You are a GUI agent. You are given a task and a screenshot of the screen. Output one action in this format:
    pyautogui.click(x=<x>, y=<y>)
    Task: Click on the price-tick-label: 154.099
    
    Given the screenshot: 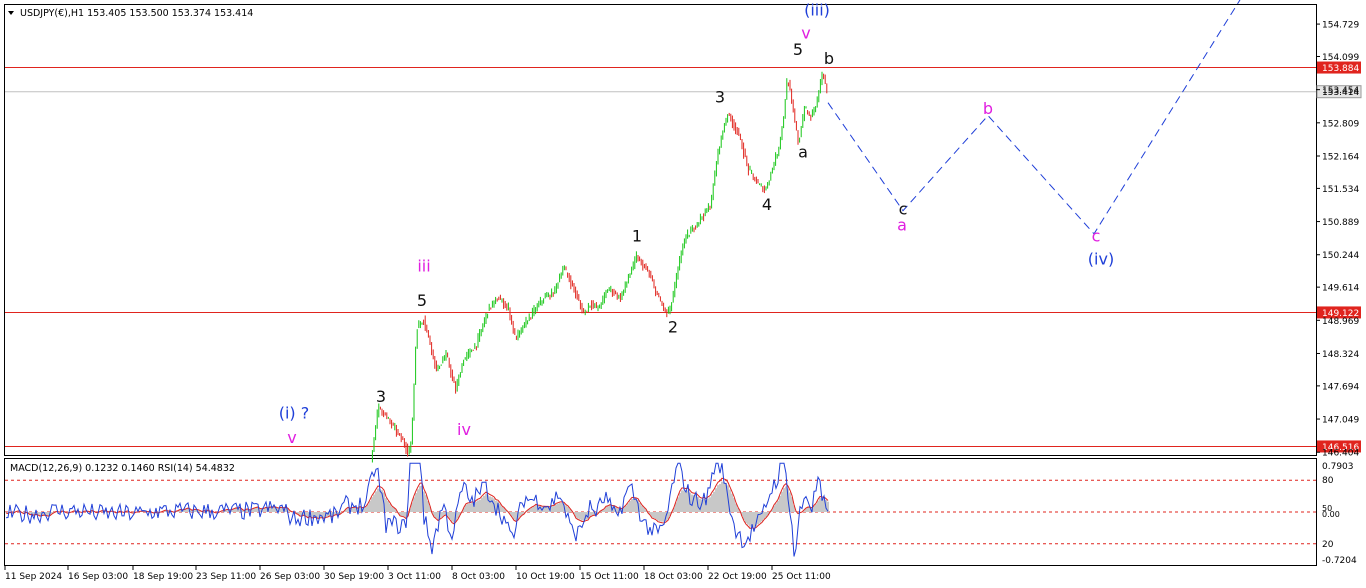 What is the action you would take?
    pyautogui.click(x=1340, y=58)
    